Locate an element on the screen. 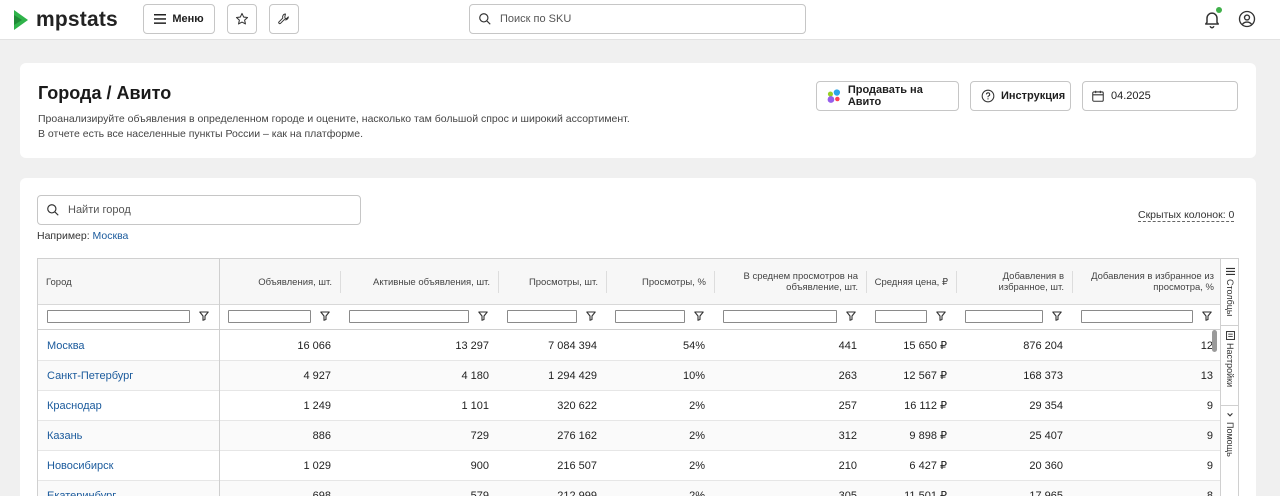 The image size is (1280, 496). column-header-avg-views: В среднем просмотров на объявление, шт. is located at coordinates (790, 282).